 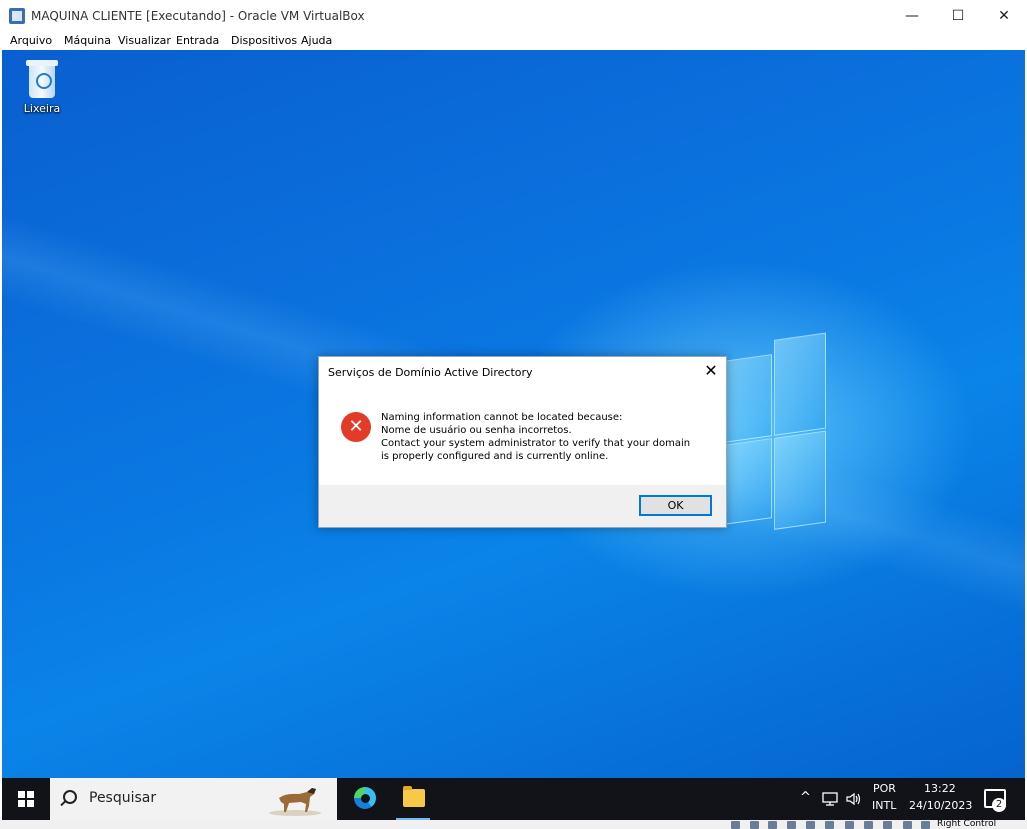 I want to click on close-window-button: ✕, so click(x=1004, y=16).